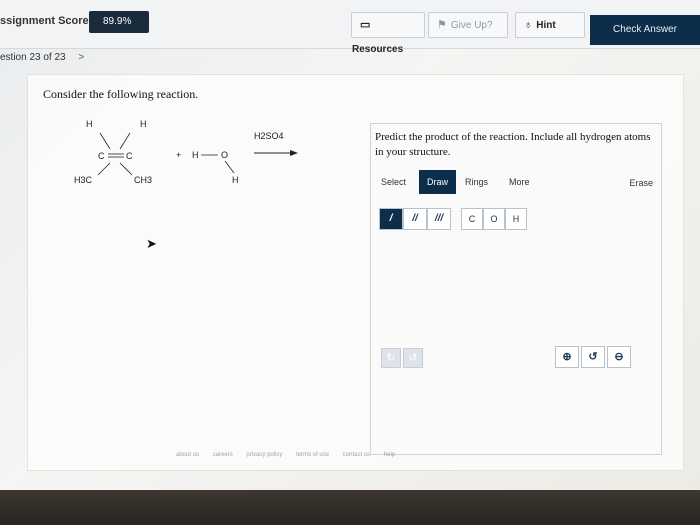  I want to click on tab-draw: Draw, so click(438, 182).